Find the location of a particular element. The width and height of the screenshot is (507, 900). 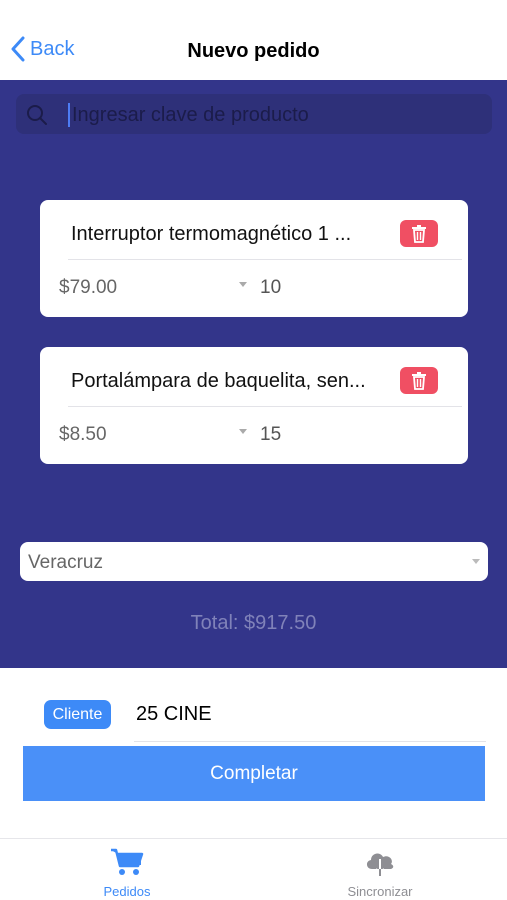

client-field-underline is located at coordinates (310, 741).